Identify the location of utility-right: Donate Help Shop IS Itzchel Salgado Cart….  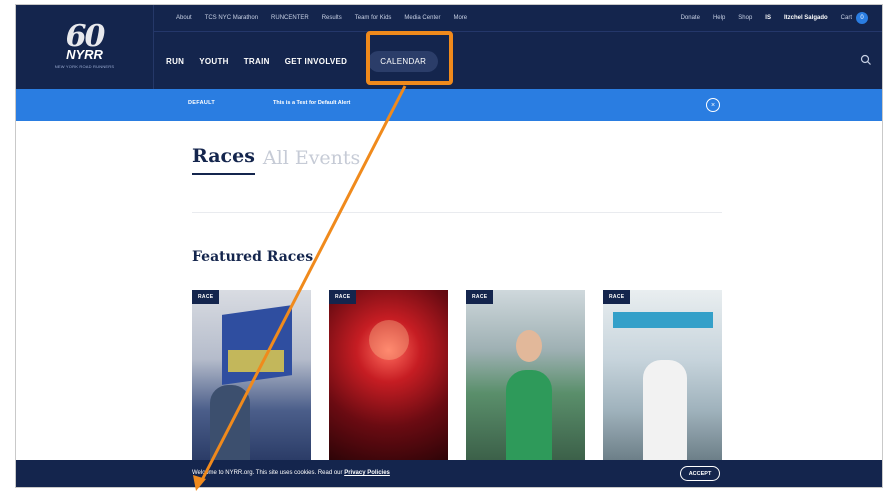
(774, 18).